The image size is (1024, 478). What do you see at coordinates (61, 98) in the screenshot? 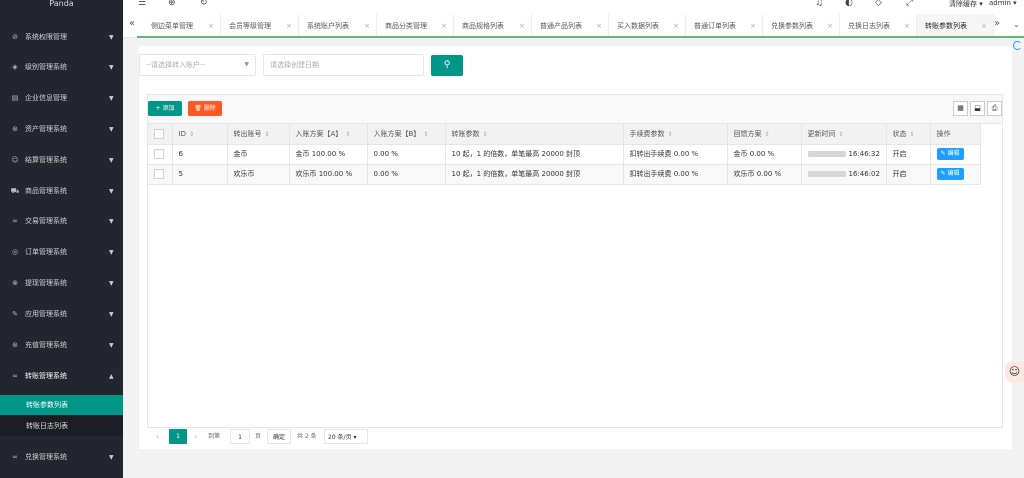
I see `sidebar-item: ▤ 企业信息管理 ▼` at bounding box center [61, 98].